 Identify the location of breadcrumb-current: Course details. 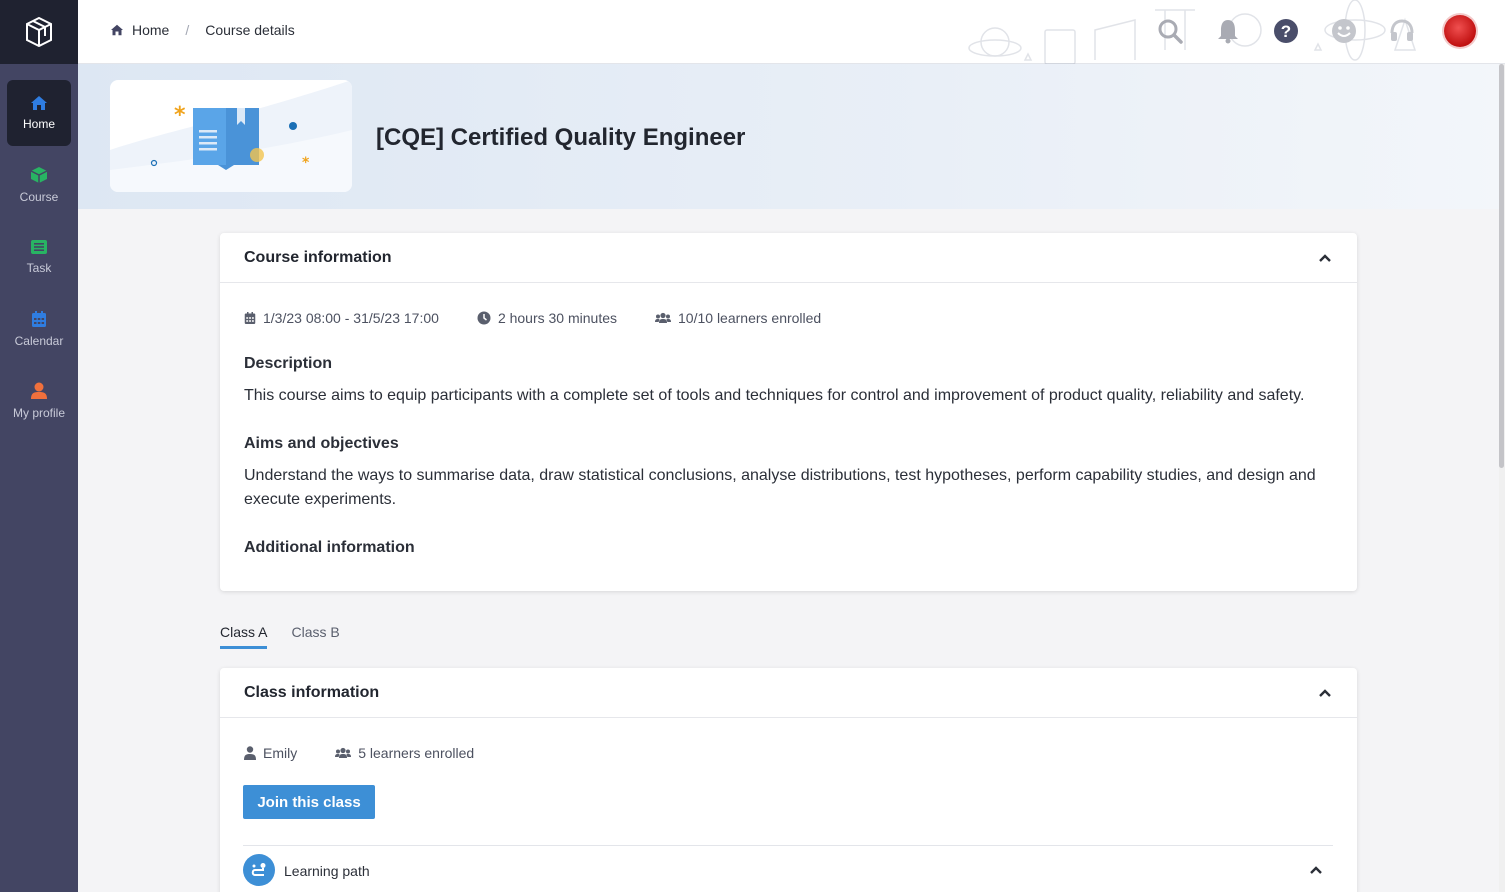
(250, 30).